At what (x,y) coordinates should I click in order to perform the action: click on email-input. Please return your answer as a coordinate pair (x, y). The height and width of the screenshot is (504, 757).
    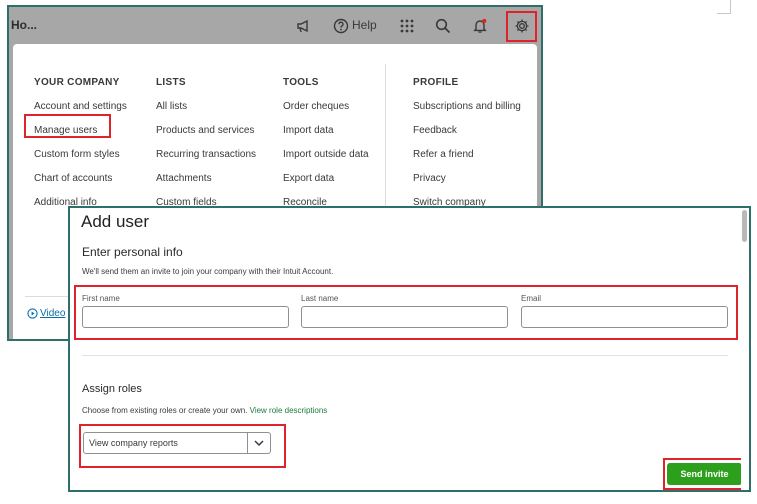
    Looking at the image, I should click on (624, 317).